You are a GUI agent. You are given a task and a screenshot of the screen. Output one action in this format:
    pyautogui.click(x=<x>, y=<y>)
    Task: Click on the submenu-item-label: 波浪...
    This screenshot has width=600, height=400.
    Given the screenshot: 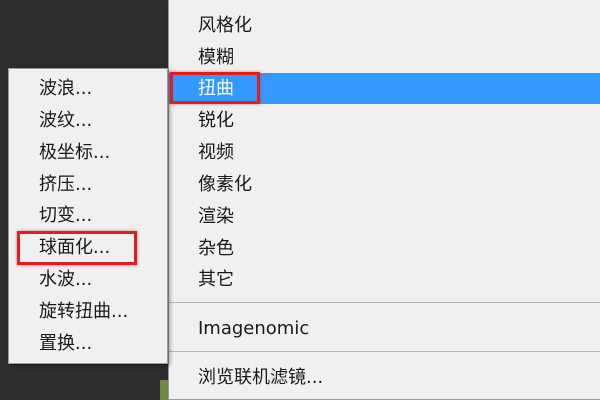 What is the action you would take?
    pyautogui.click(x=66, y=88)
    